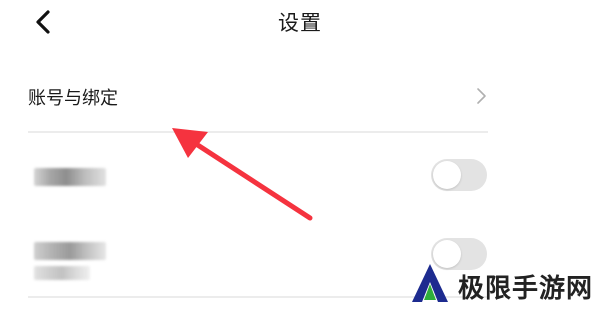 This screenshot has width=600, height=309. Describe the element at coordinates (242, 174) in the screenshot. I see `annotation-arrow-icon` at that location.